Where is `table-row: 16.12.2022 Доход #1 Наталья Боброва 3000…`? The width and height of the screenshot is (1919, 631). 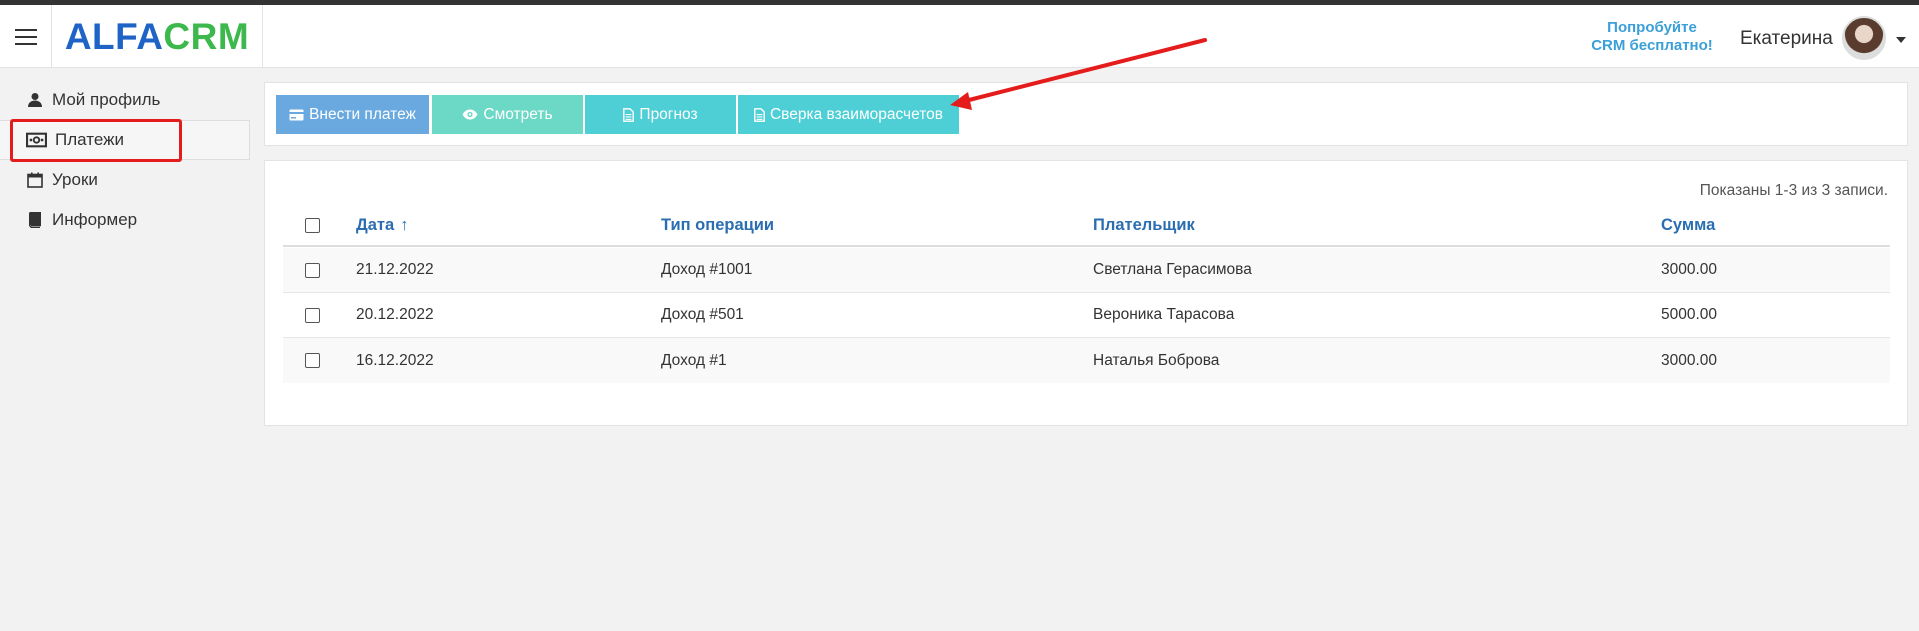 table-row: 16.12.2022 Доход #1 Наталья Боброва 3000… is located at coordinates (1086, 360).